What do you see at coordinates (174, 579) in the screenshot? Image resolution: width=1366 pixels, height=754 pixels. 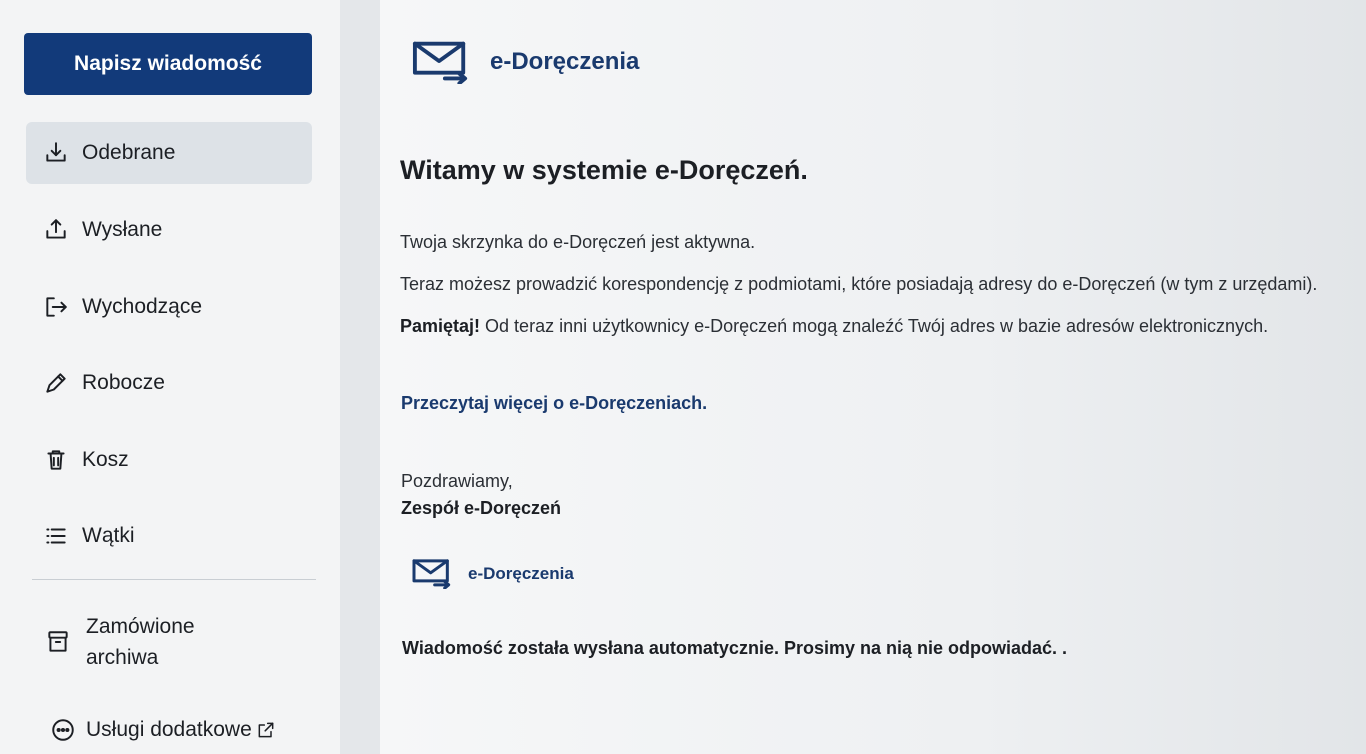 I see `sidebar-divider` at bounding box center [174, 579].